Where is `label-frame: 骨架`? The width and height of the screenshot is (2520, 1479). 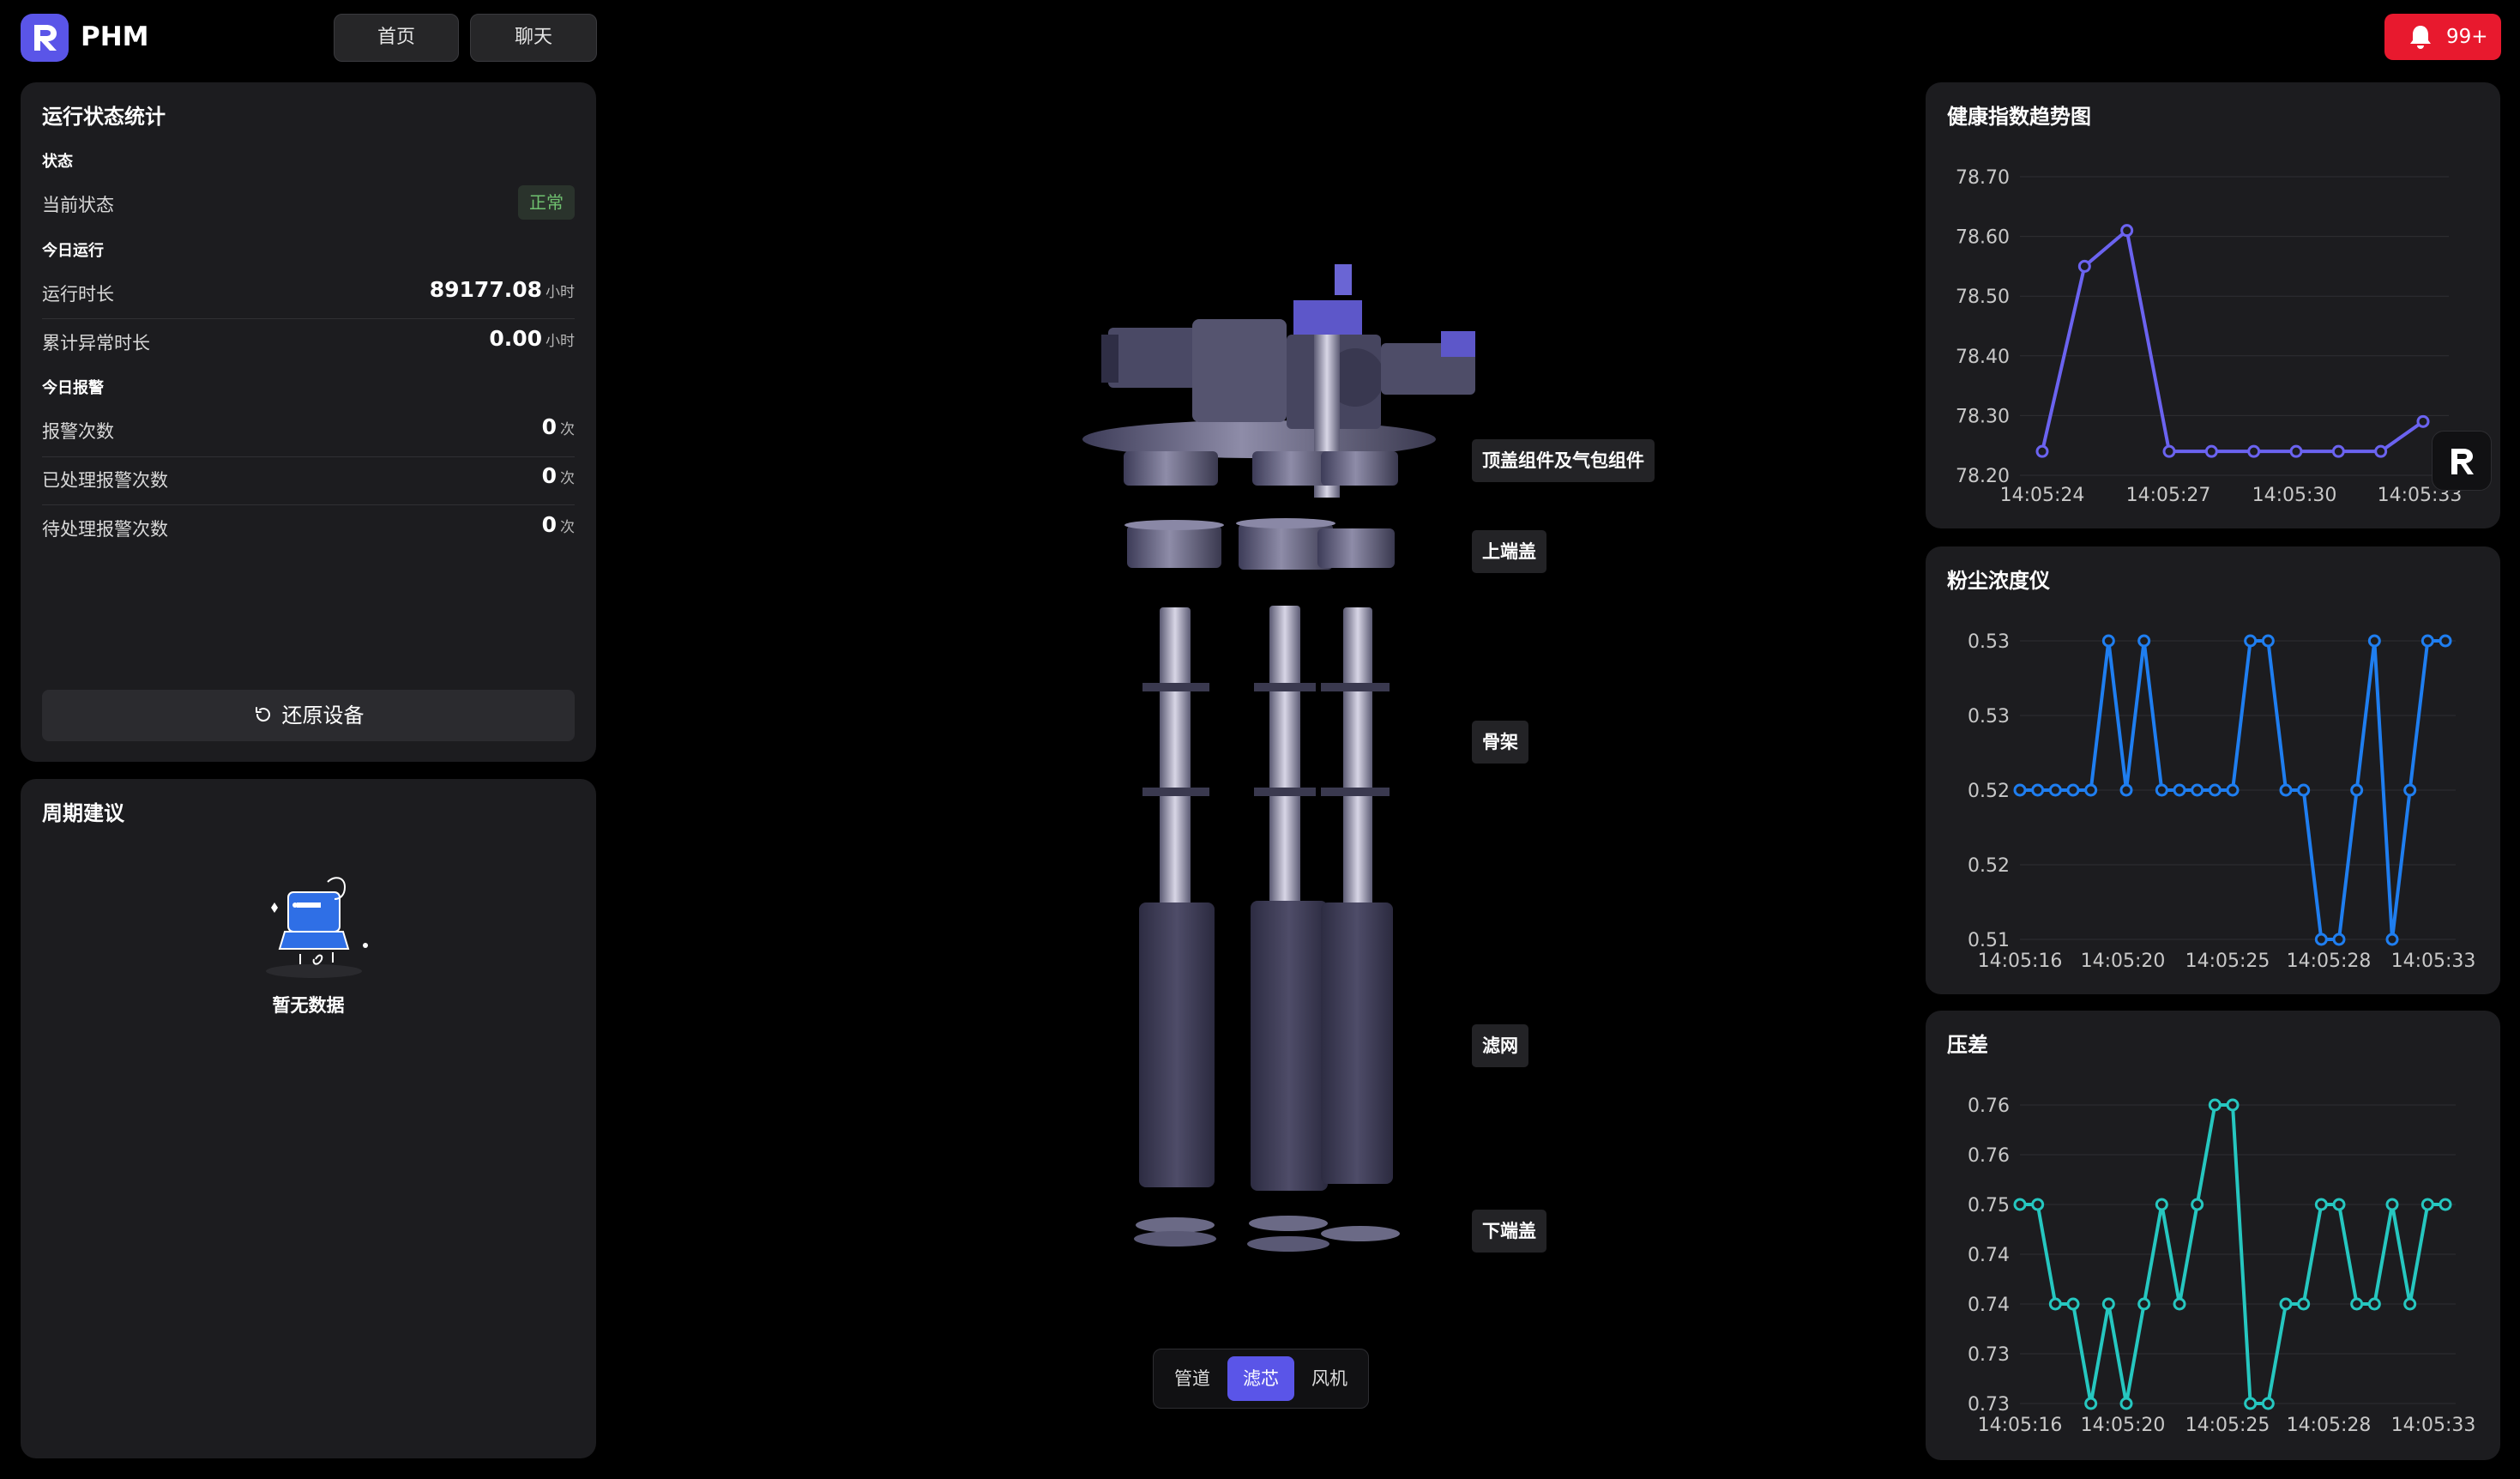 label-frame: 骨架 is located at coordinates (1500, 742).